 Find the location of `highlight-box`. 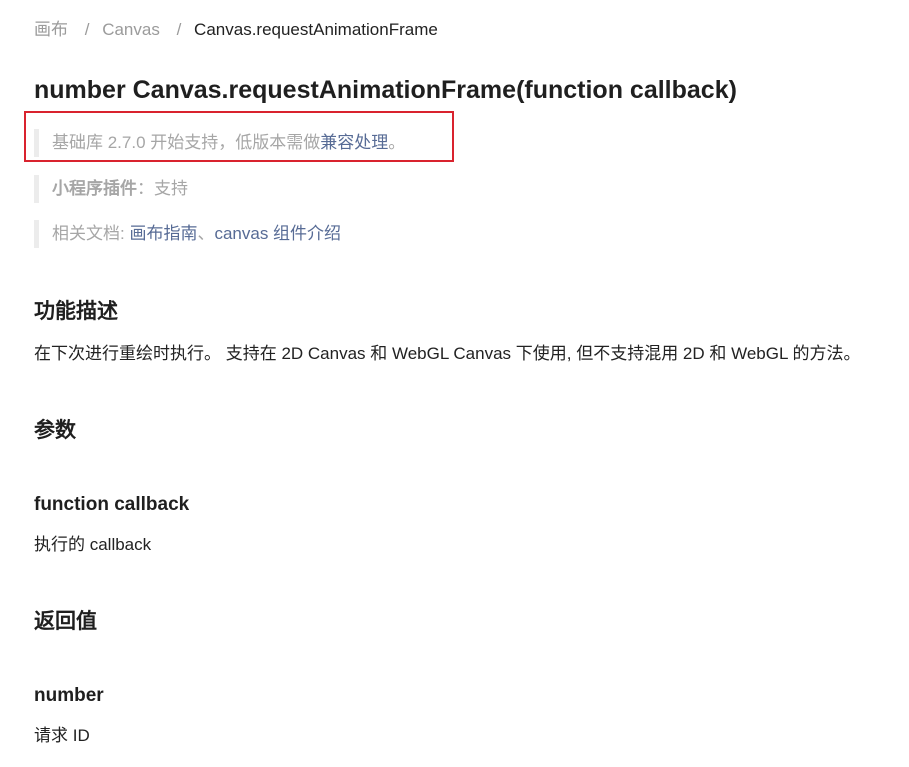

highlight-box is located at coordinates (239, 136).